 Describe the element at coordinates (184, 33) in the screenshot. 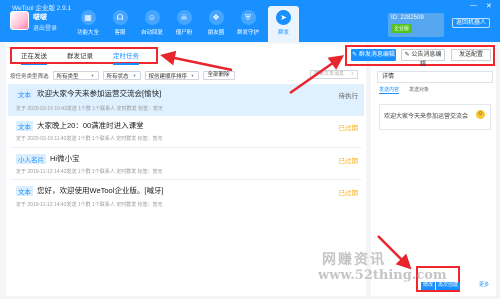

I see `nav-label: 僵尸粉` at that location.